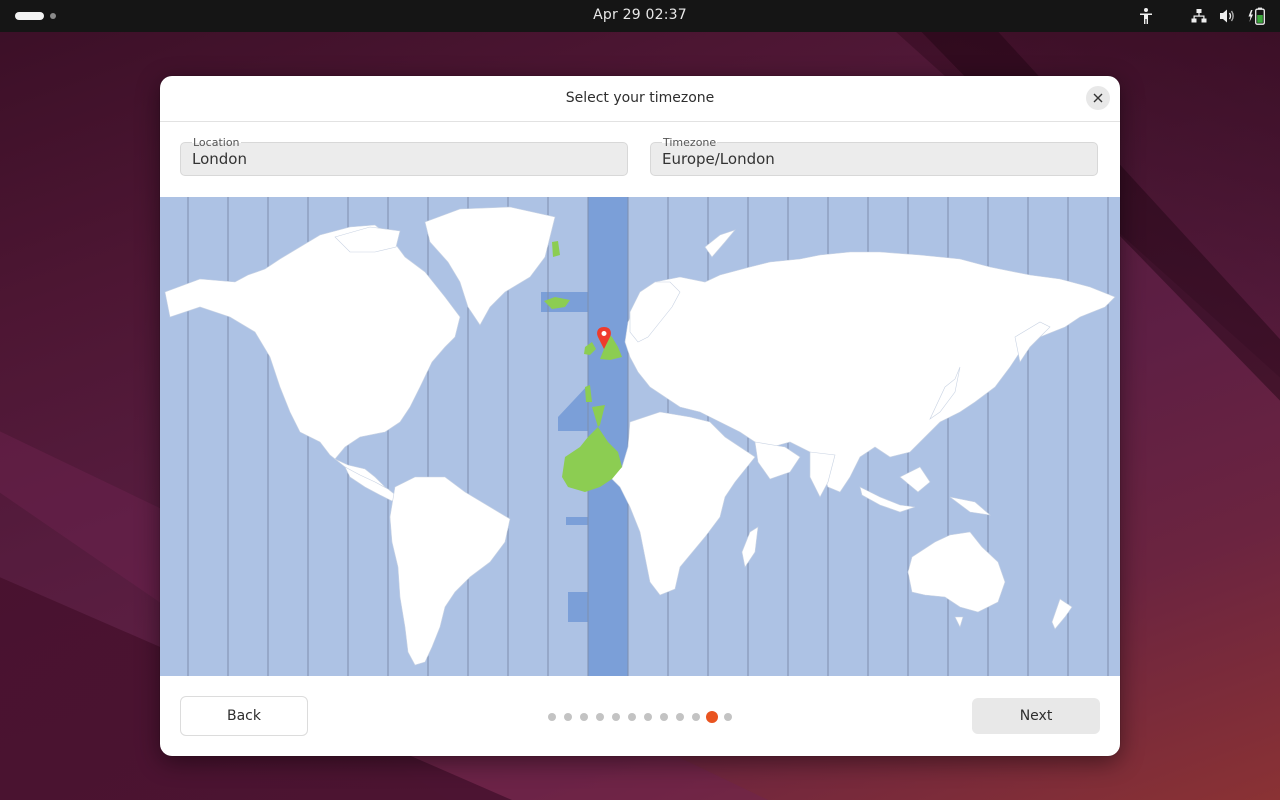 This screenshot has width=1280, height=800. What do you see at coordinates (872, 159) in the screenshot?
I see `timezone-input` at bounding box center [872, 159].